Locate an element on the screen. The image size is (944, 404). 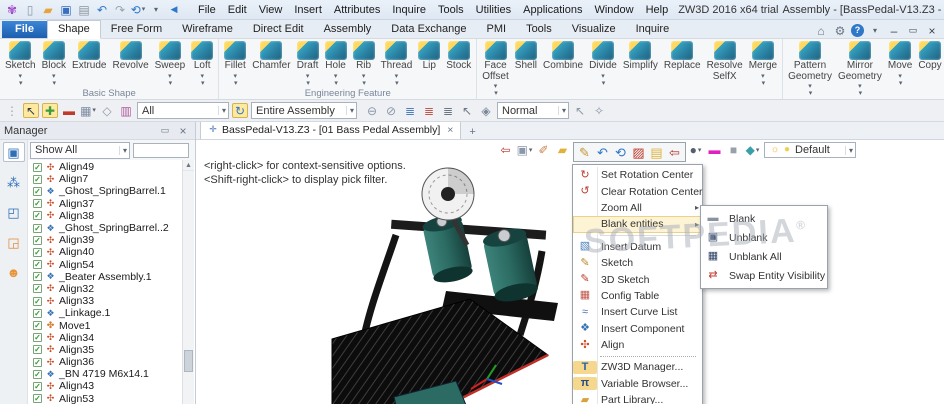
menu-item: Attributes is located at coordinates (357, 10).